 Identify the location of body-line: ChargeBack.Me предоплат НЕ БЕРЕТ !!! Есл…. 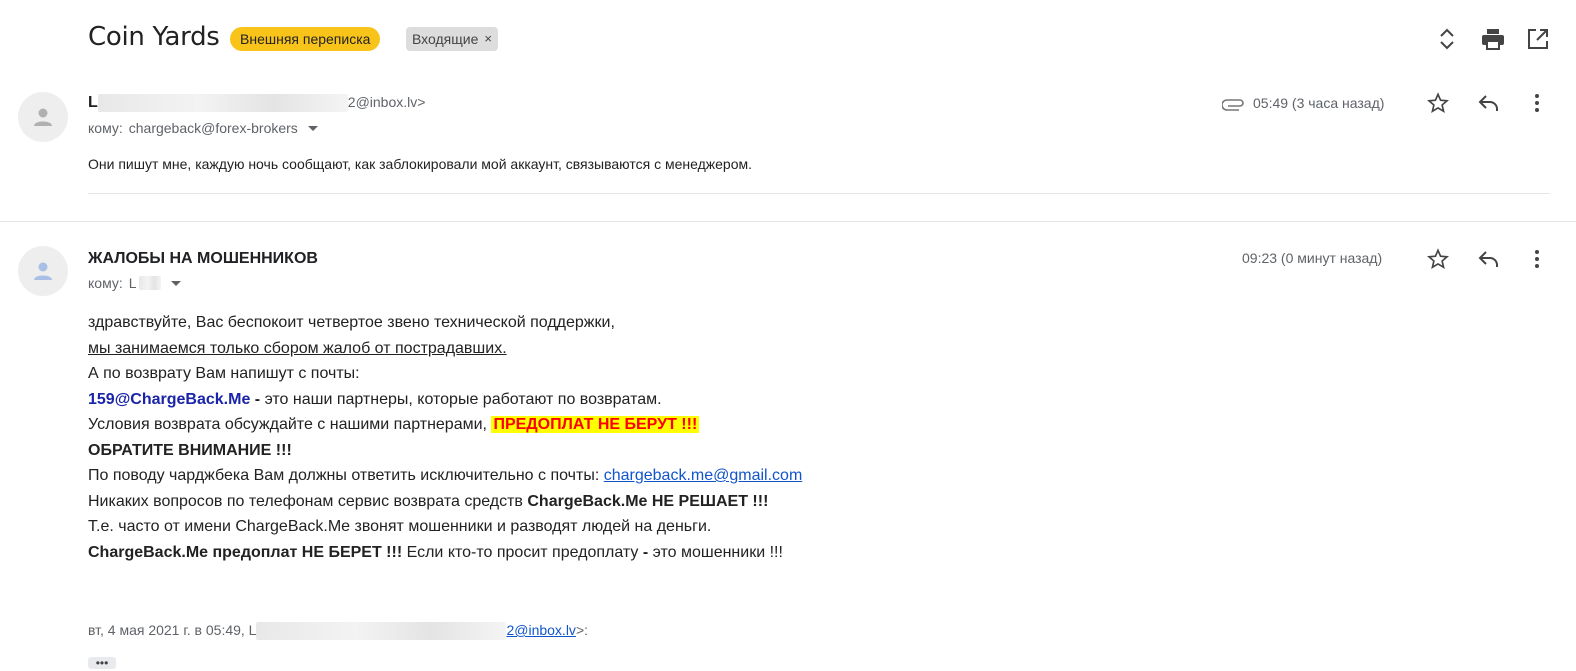
(445, 553).